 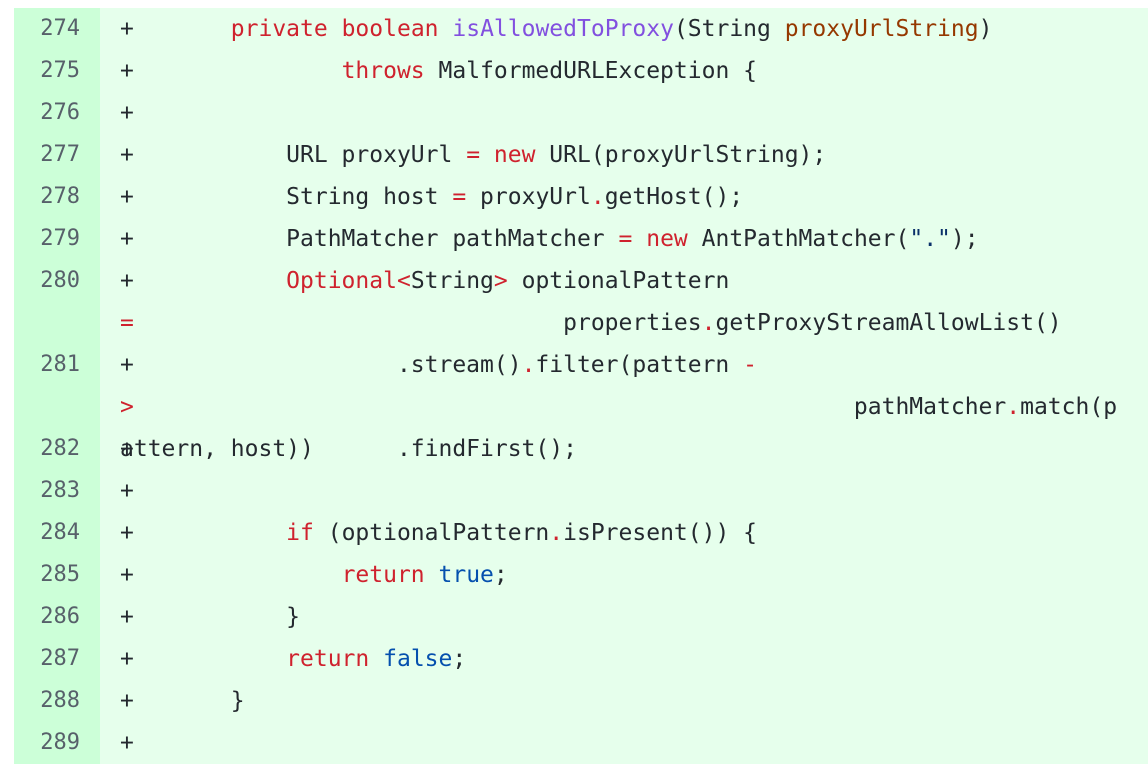 I want to click on code-token: (String, so click(x=729, y=29).